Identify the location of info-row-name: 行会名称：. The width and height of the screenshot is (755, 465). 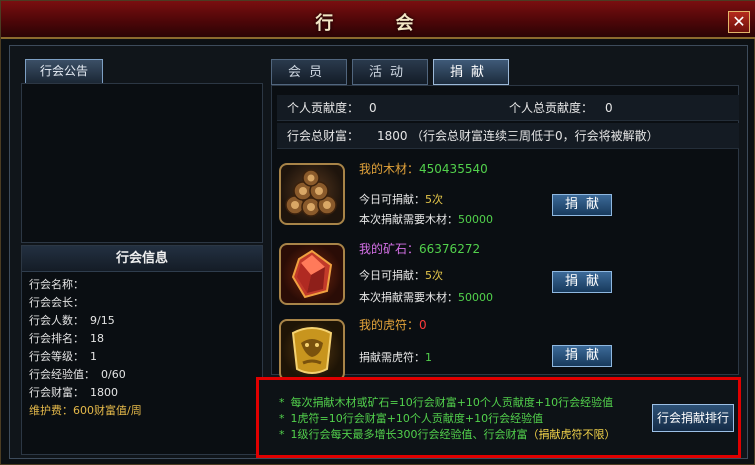
(145, 285).